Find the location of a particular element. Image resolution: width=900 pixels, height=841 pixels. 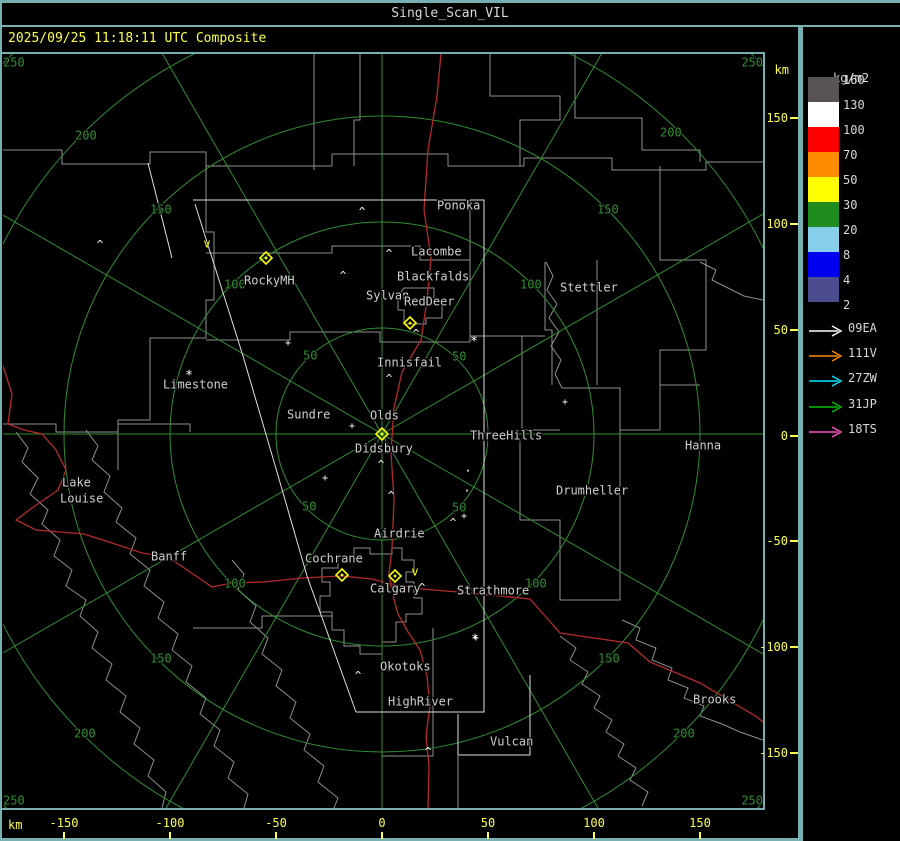

scale-value: 70 is located at coordinates (850, 155).